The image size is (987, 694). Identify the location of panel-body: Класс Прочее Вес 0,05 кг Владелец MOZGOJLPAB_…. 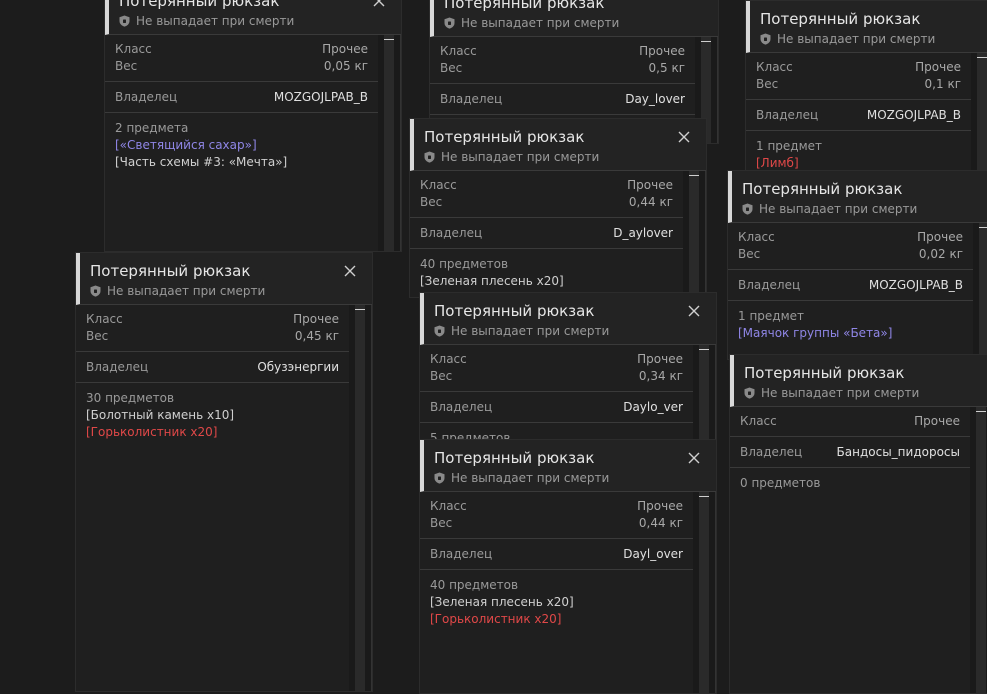
(253, 143).